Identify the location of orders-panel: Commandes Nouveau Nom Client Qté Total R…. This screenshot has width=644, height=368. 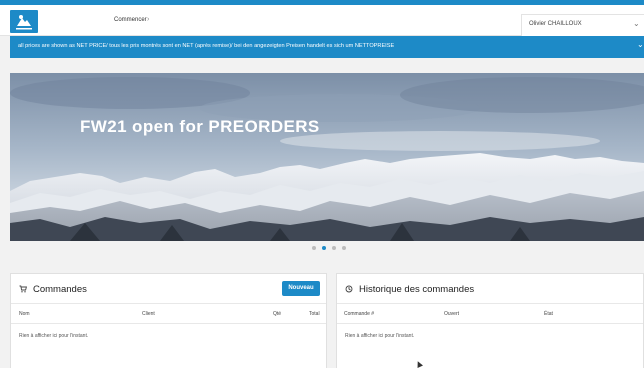
(168, 320).